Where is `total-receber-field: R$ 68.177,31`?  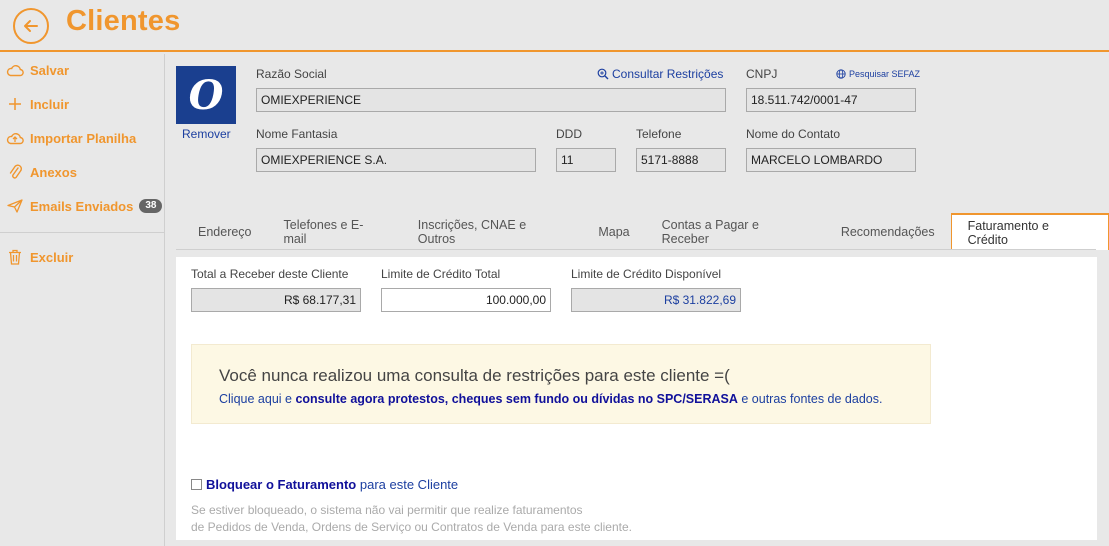
total-receber-field: R$ 68.177,31 is located at coordinates (276, 300).